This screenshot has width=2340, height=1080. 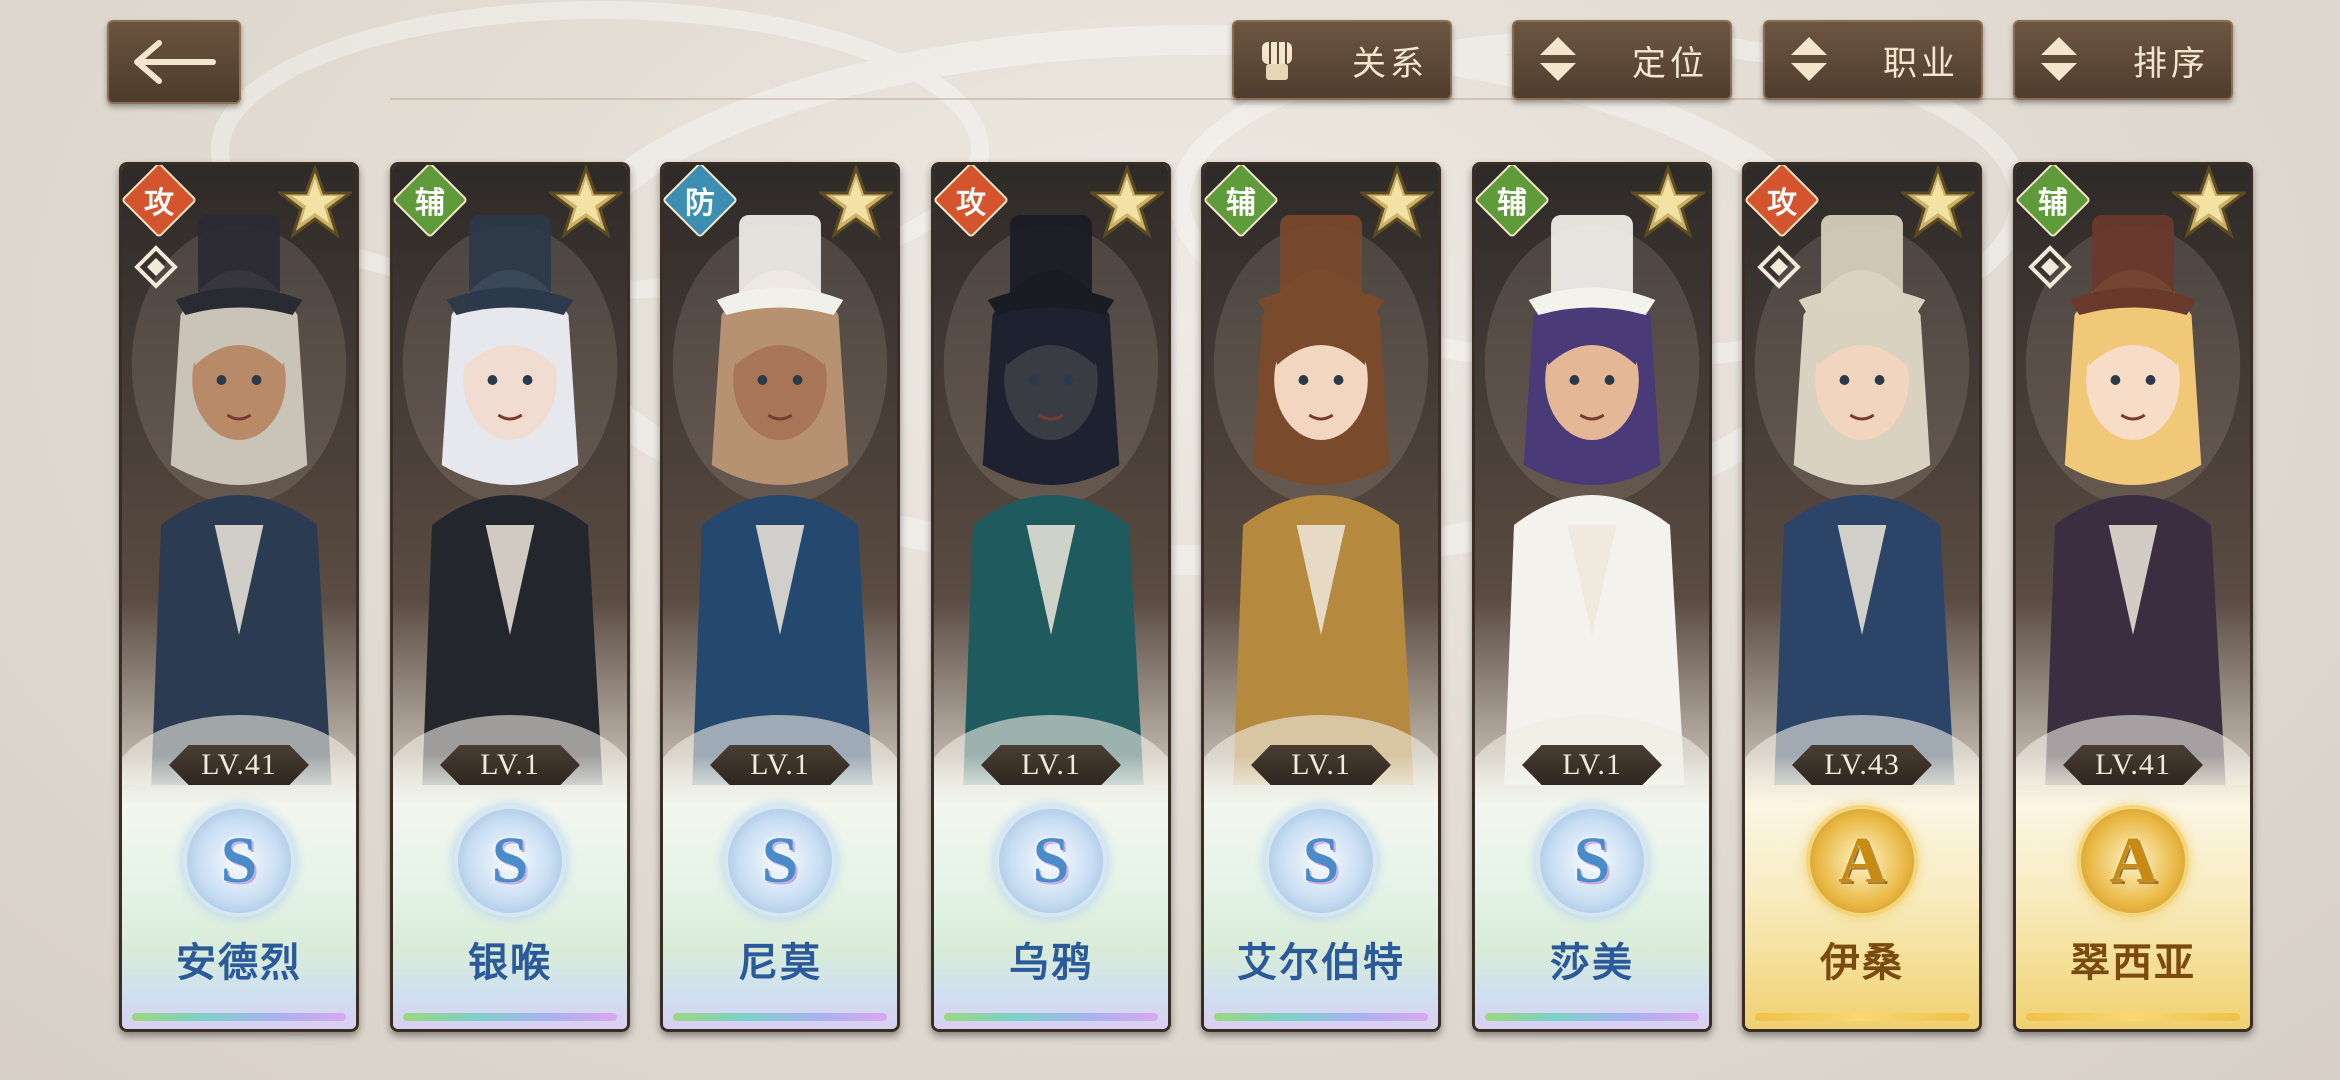 I want to click on back-arrow-icon, so click(x=175, y=62).